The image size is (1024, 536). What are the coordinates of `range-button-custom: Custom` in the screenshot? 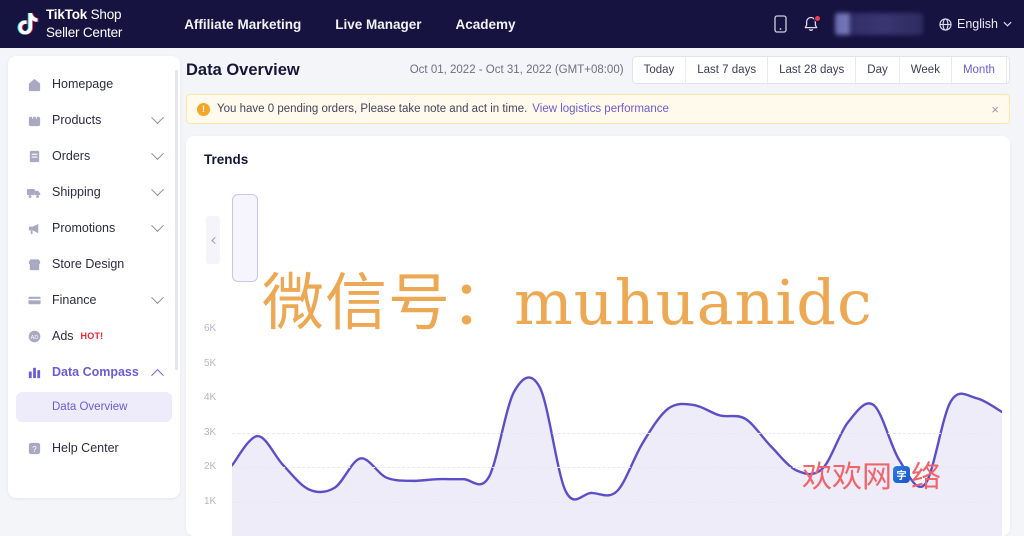 It's located at (1008, 70).